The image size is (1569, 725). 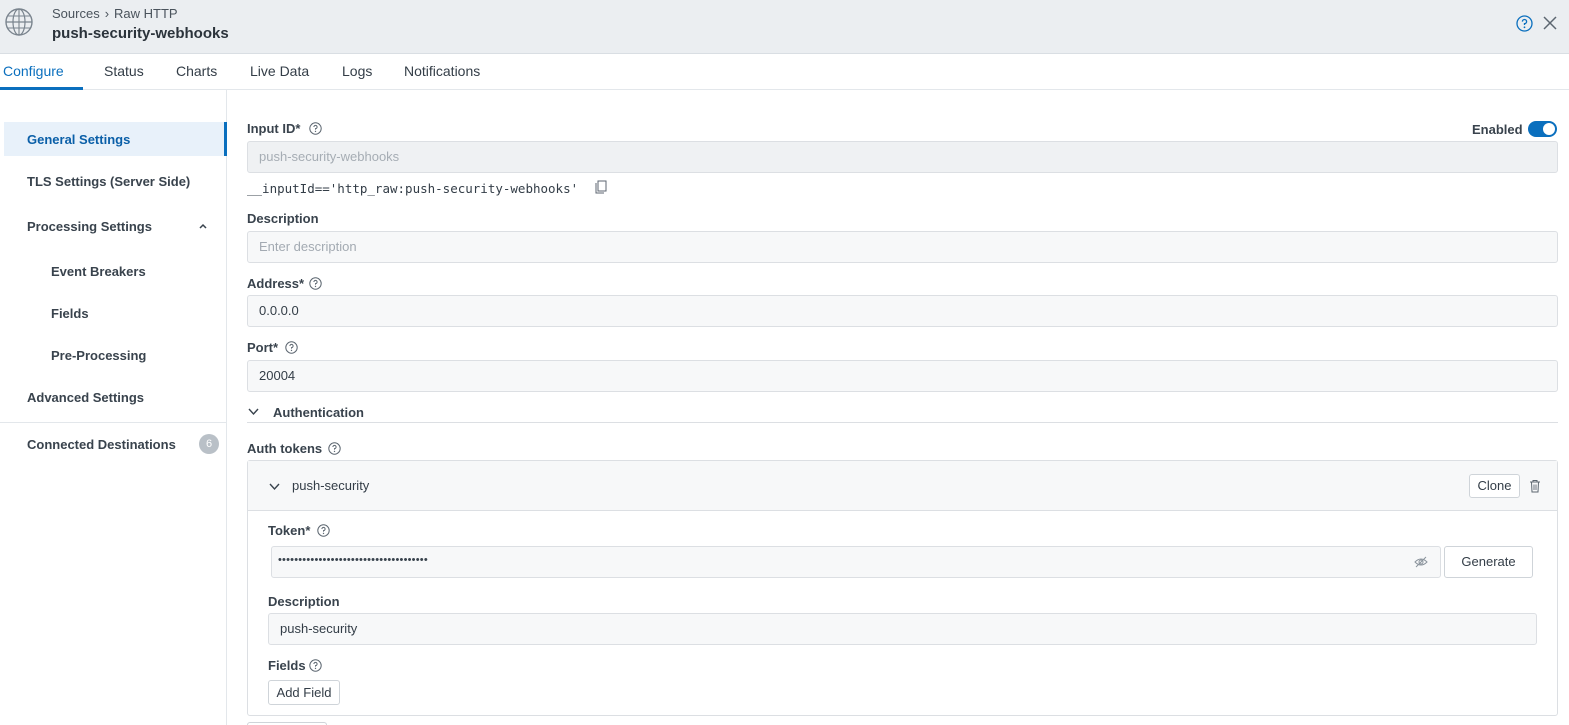 What do you see at coordinates (331, 485) in the screenshot?
I see `auth-token-name: push-security` at bounding box center [331, 485].